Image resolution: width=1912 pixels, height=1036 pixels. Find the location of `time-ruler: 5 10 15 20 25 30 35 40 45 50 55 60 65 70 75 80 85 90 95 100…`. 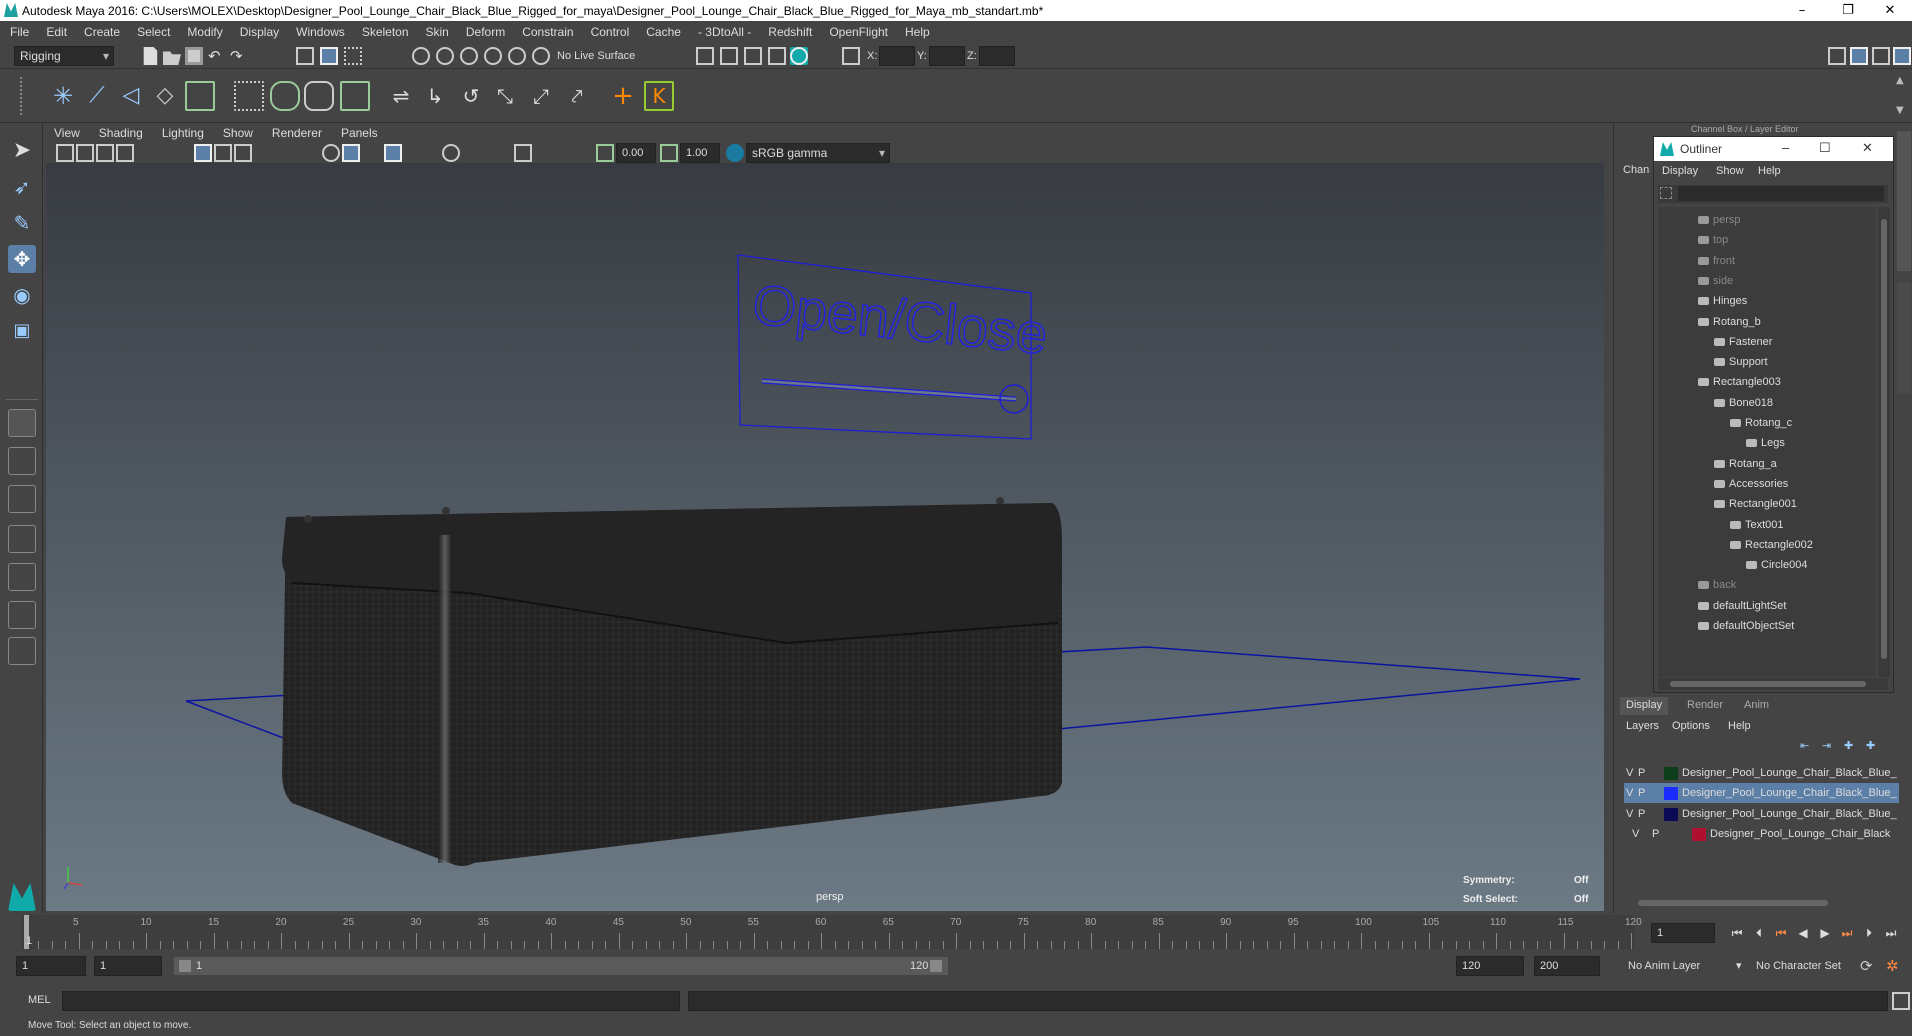

time-ruler: 5 10 15 20 25 30 35 40 45 50 55 60 65 70 75 80 85 90 95 100… is located at coordinates (832, 932).